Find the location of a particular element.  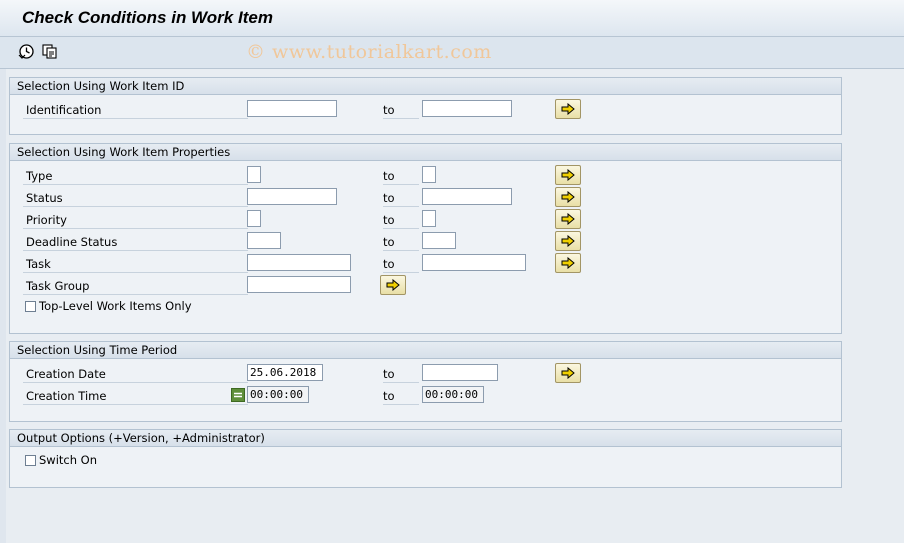

task-label: Task is located at coordinates (135, 264).